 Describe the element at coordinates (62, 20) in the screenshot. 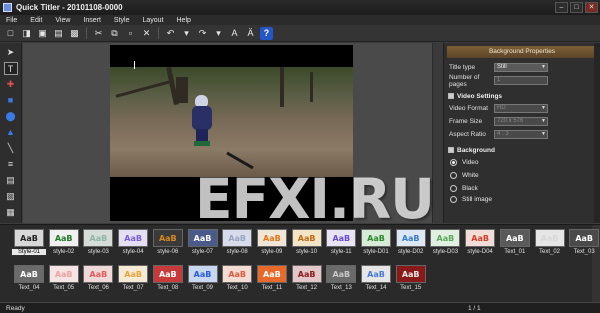

I see `menu-view: View` at that location.